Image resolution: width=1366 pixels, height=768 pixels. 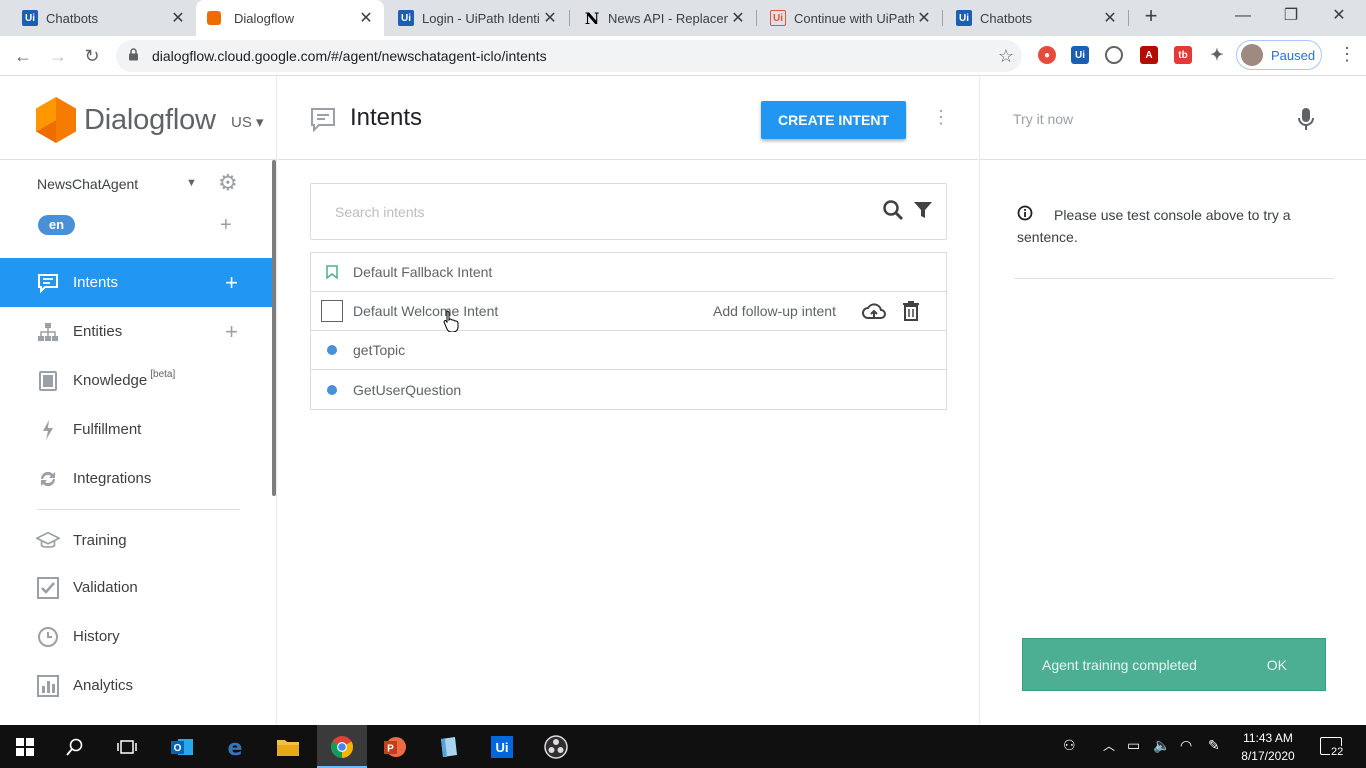 I want to click on avatar, so click(x=1252, y=55).